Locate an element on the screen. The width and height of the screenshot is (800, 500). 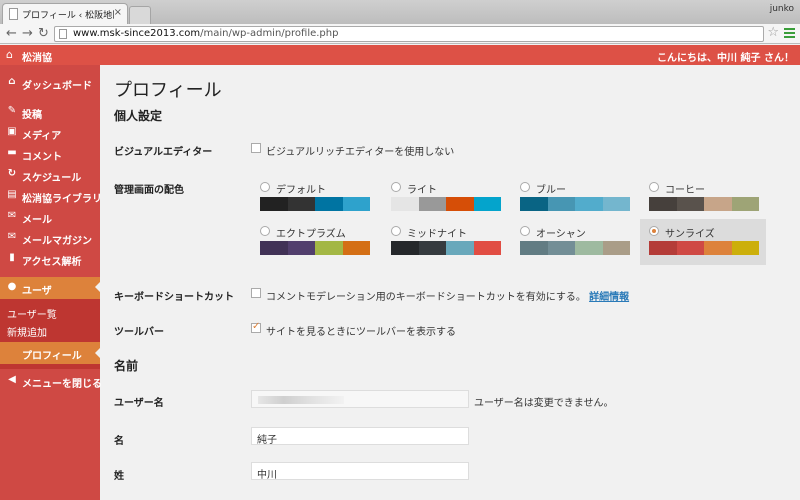
tab-title: プロフィール ‹ 松阪地区広報 is located at coordinates (68, 16).